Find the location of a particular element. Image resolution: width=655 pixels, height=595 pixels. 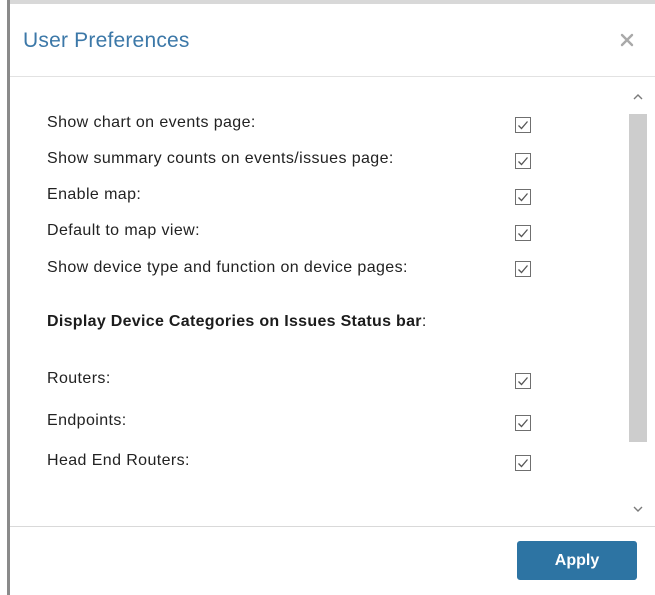

footer-divider is located at coordinates (332, 526).